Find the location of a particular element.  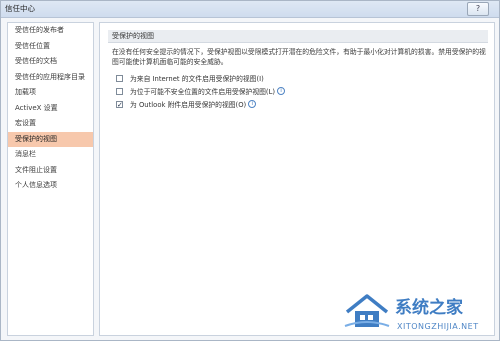

watermark: 系统之家 XITONGZHIJIA.NET is located at coordinates (420, 317).